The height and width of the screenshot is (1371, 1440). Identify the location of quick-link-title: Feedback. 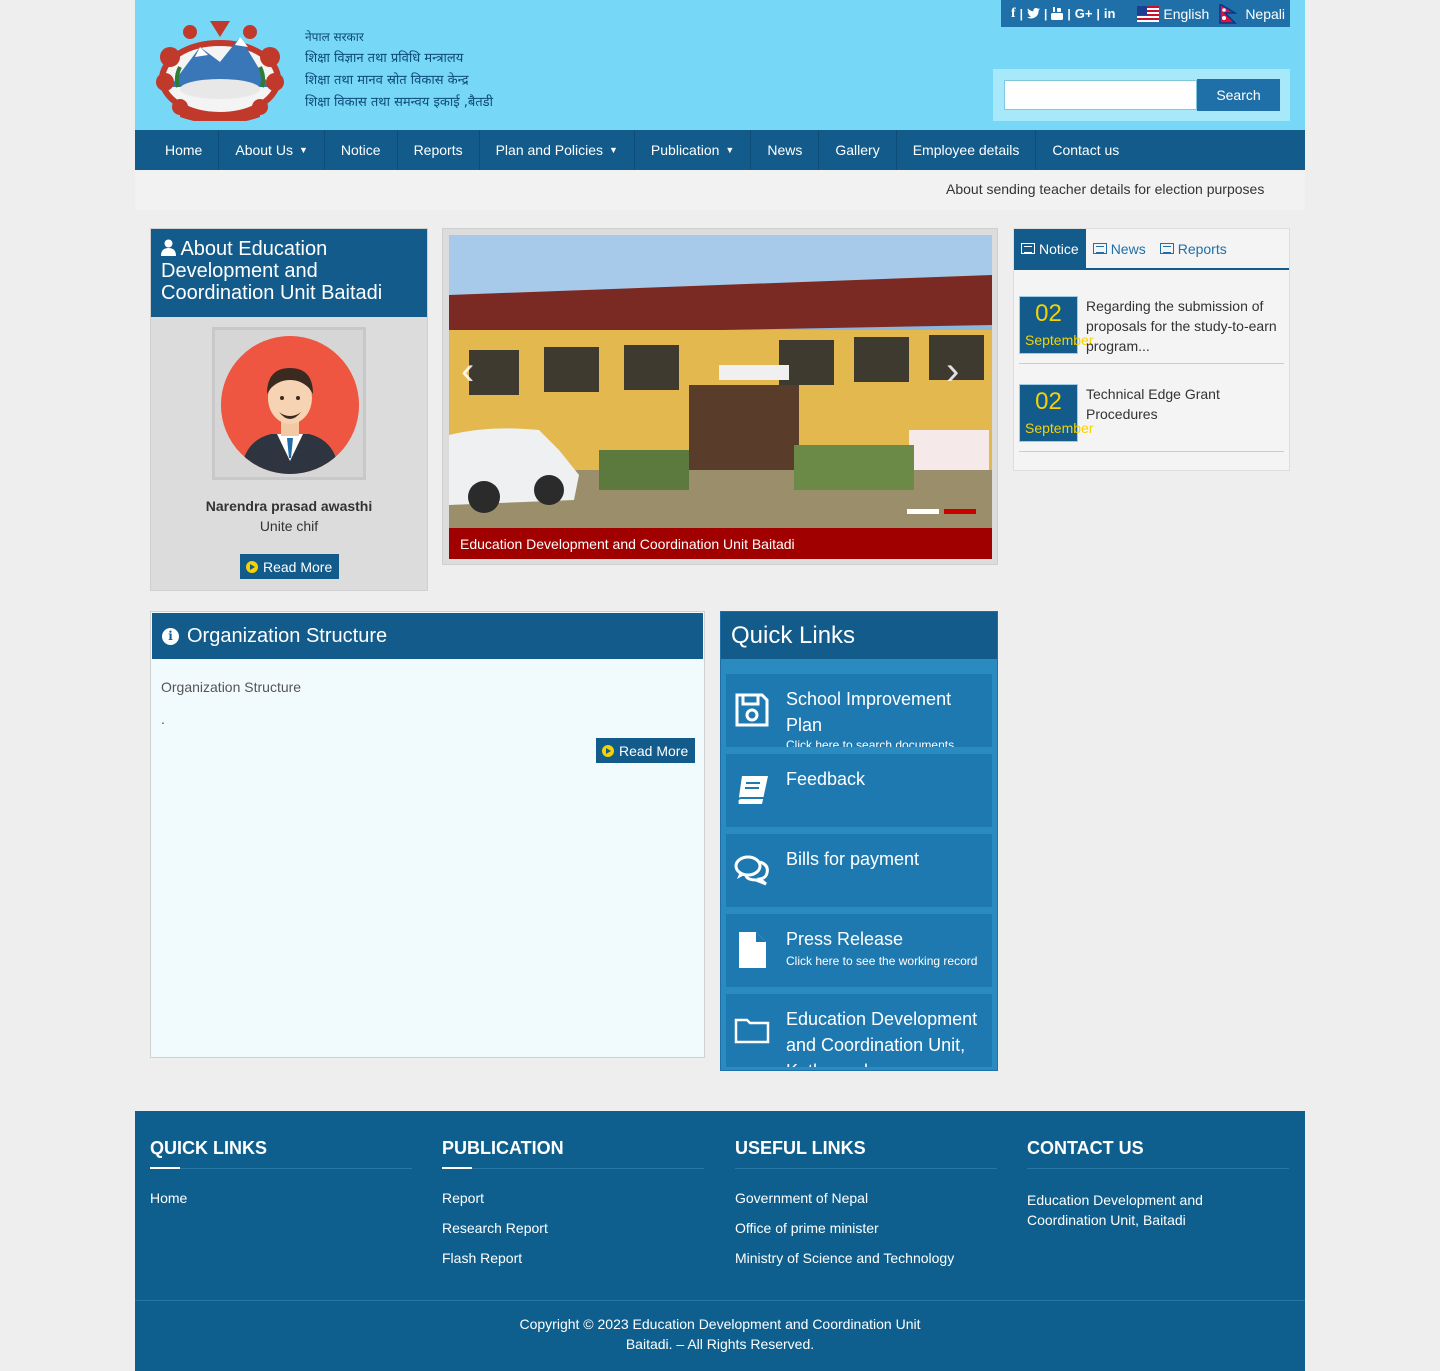
(826, 779).